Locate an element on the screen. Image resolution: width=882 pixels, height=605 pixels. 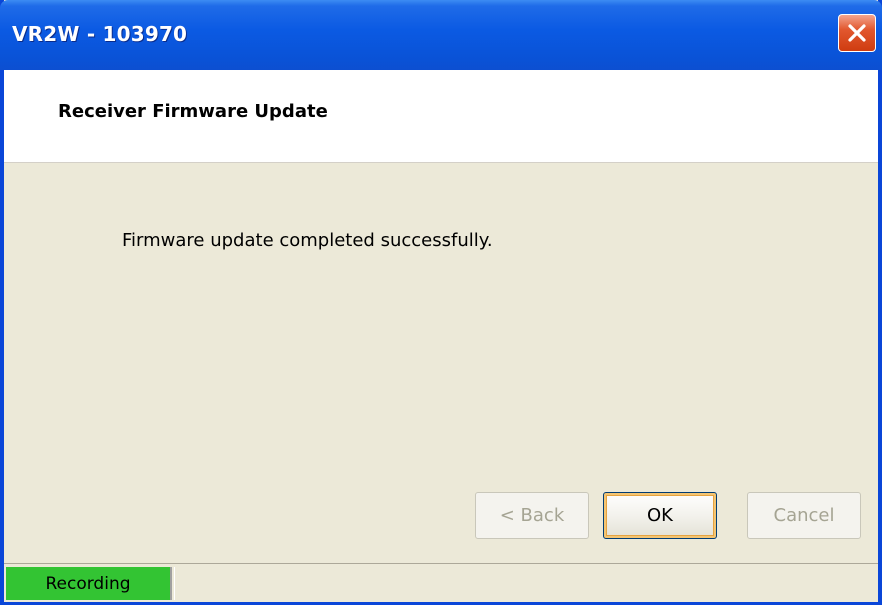
status-bar: Recording is located at coordinates (441, 582).